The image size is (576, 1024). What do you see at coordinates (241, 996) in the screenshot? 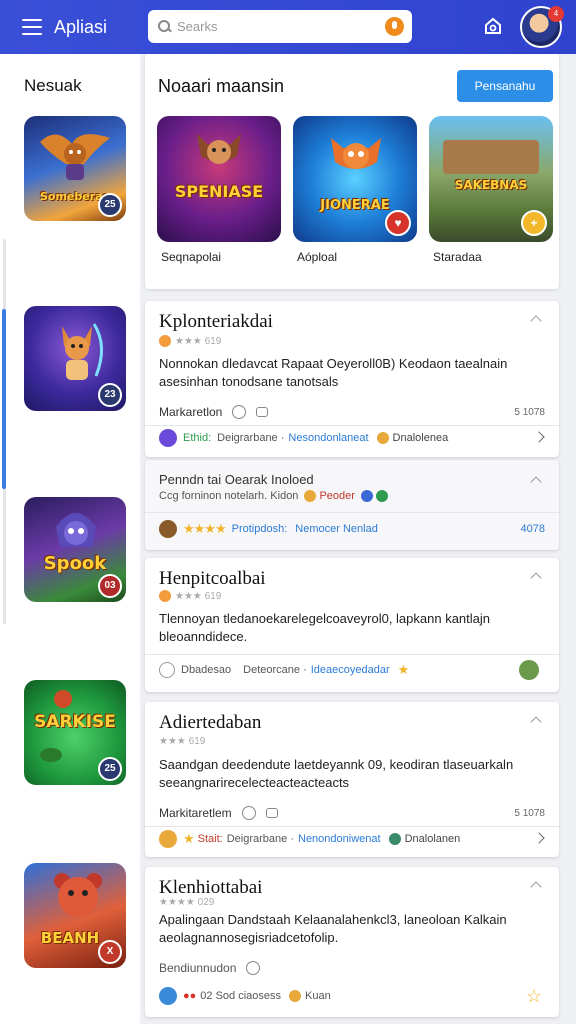
I see `footer-text: 02 Sod ciaosess` at bounding box center [241, 996].